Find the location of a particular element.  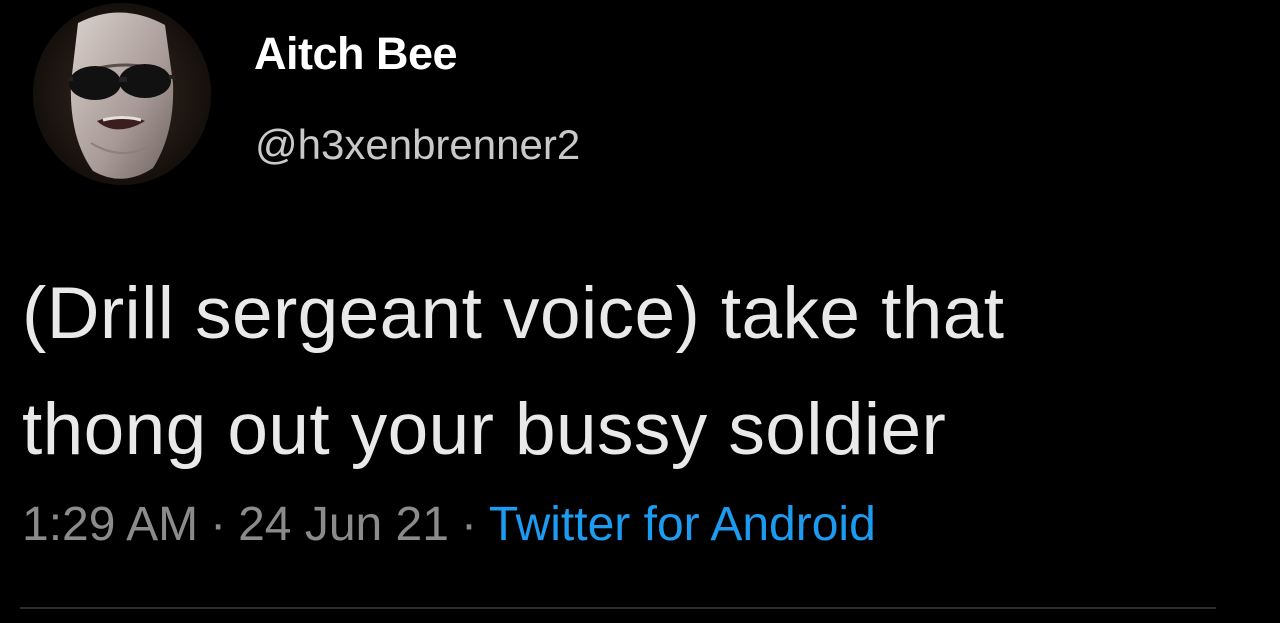

tweet-text-line: thong out your bussy soldier is located at coordinates (484, 429).